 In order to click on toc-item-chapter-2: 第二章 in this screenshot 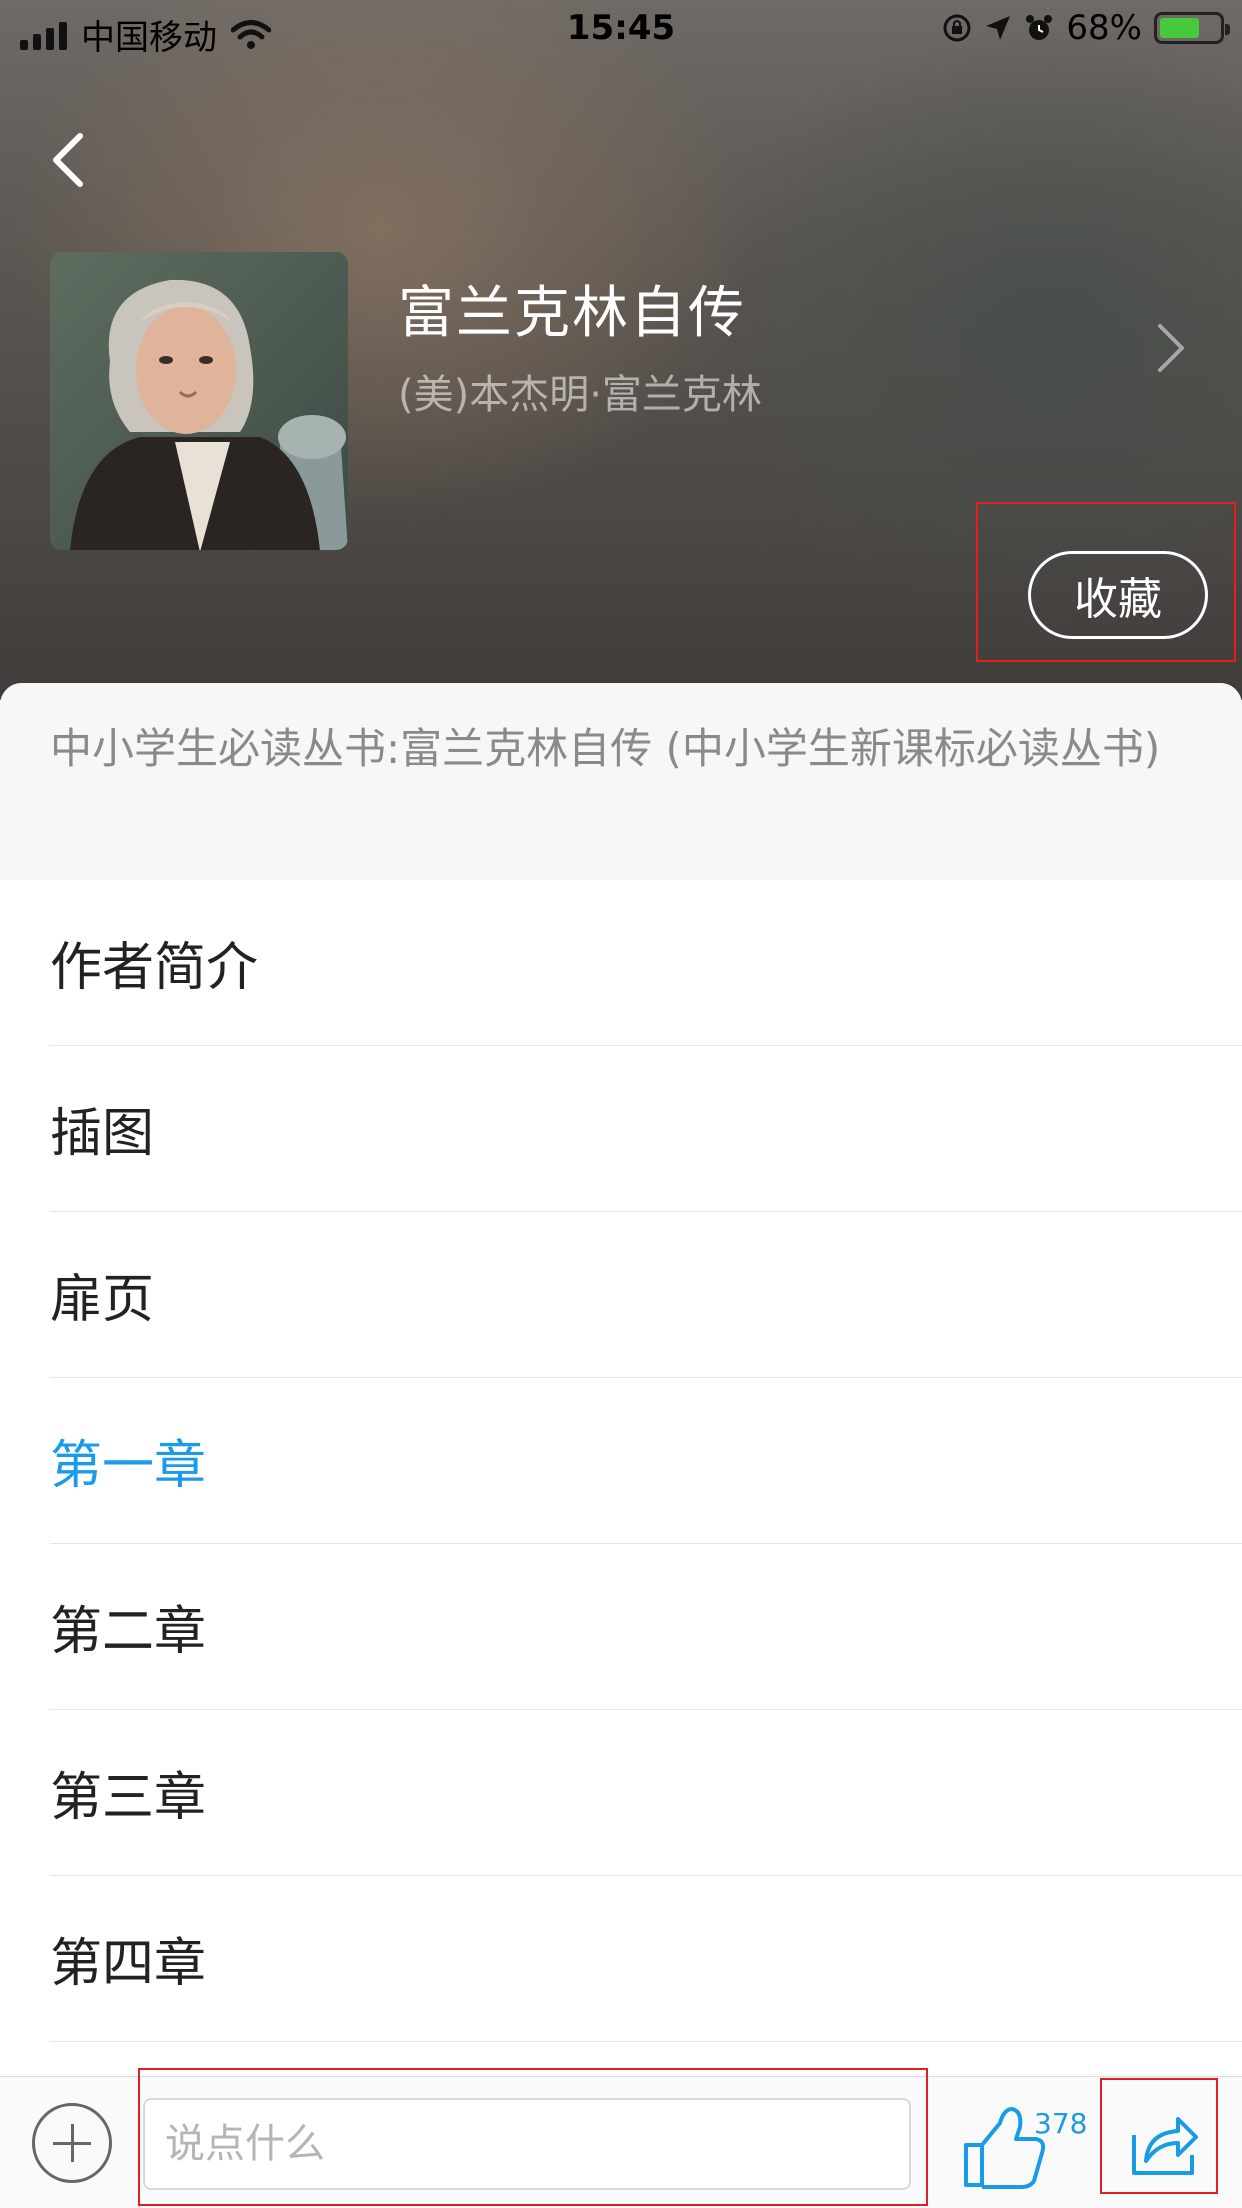, I will do `click(646, 1627)`.